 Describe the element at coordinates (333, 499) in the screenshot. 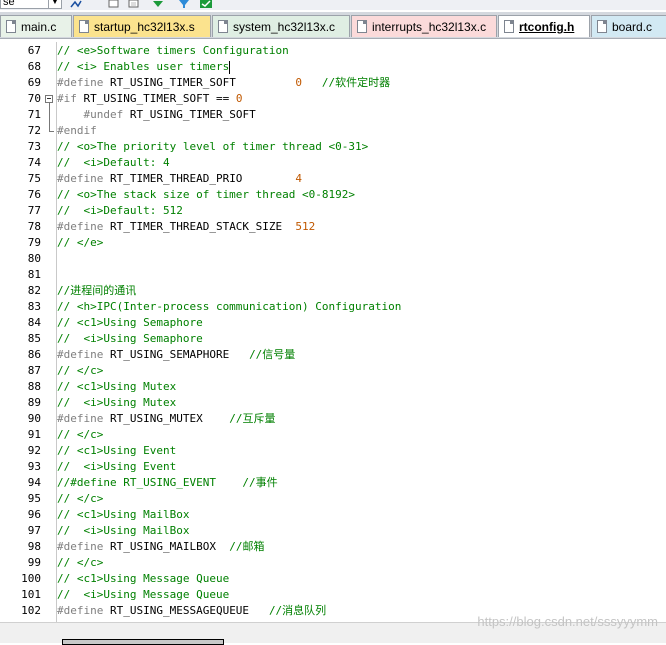

I see `code-line: 95 // </c>` at that location.